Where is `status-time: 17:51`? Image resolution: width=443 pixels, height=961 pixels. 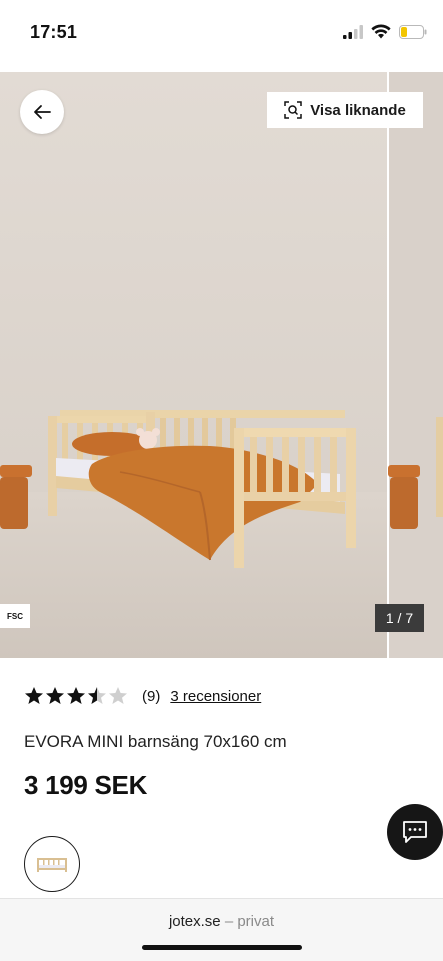 status-time: 17:51 is located at coordinates (54, 32).